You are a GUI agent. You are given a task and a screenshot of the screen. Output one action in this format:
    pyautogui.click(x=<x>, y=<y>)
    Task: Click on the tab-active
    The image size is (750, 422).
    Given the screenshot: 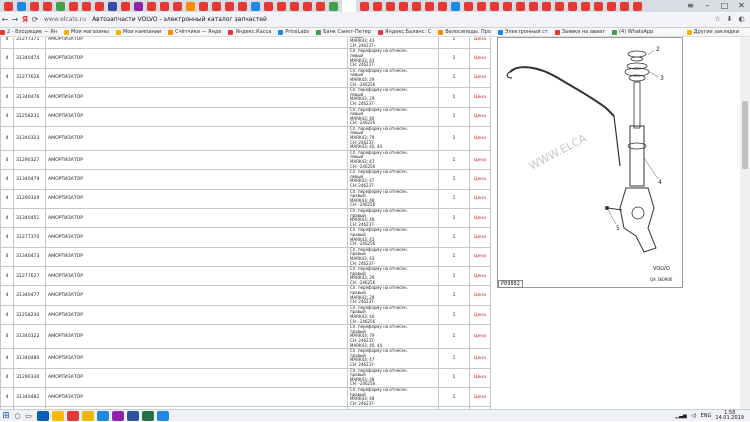 What is the action you would take?
    pyautogui.click(x=349, y=6)
    